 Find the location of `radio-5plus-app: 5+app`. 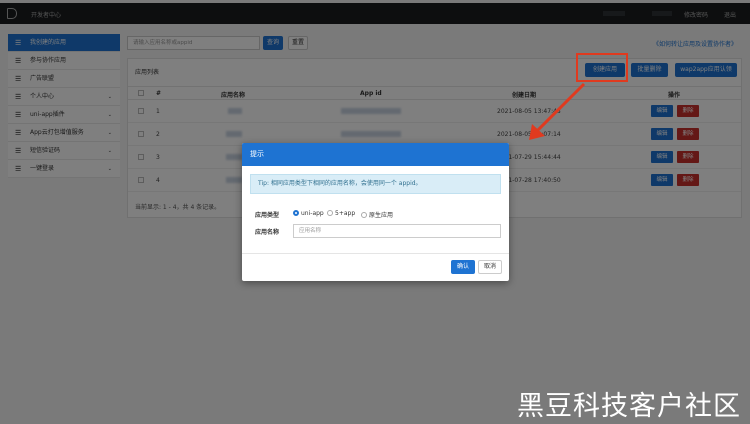

radio-5plus-app: 5+app is located at coordinates (341, 213).